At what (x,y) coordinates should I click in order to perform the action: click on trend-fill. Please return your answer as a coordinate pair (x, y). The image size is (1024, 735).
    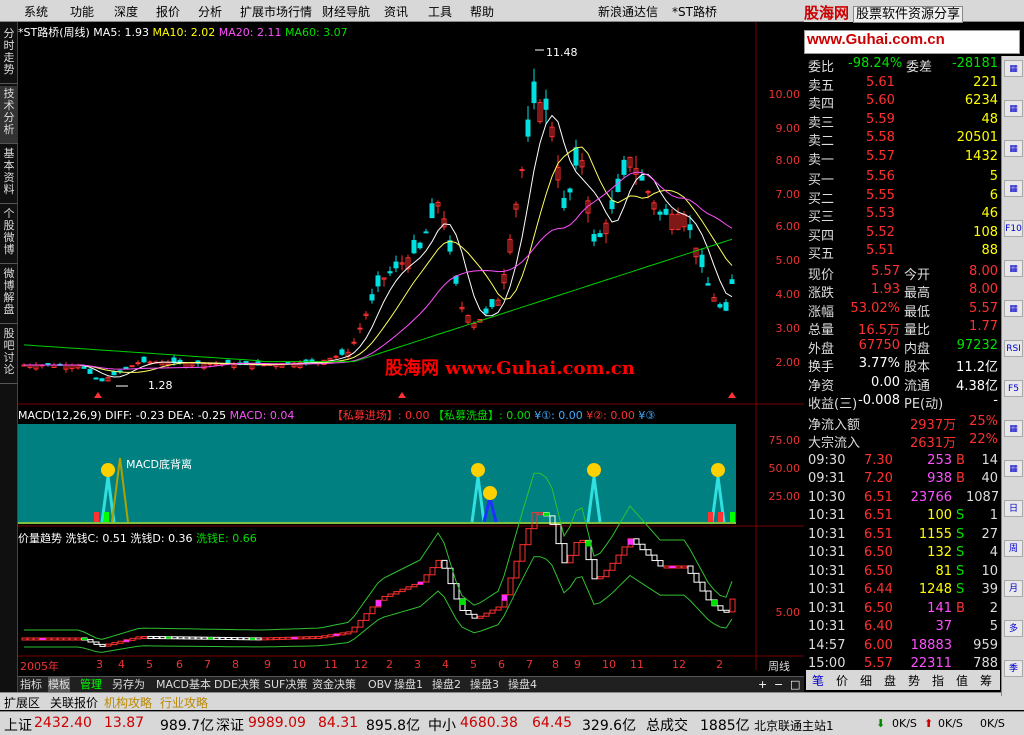
    Looking at the image, I should click on (630, 541).